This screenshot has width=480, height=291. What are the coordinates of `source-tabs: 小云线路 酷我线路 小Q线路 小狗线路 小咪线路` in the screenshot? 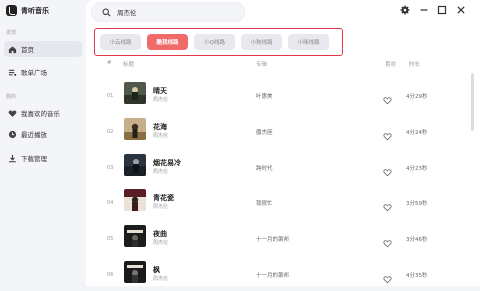 It's located at (218, 42).